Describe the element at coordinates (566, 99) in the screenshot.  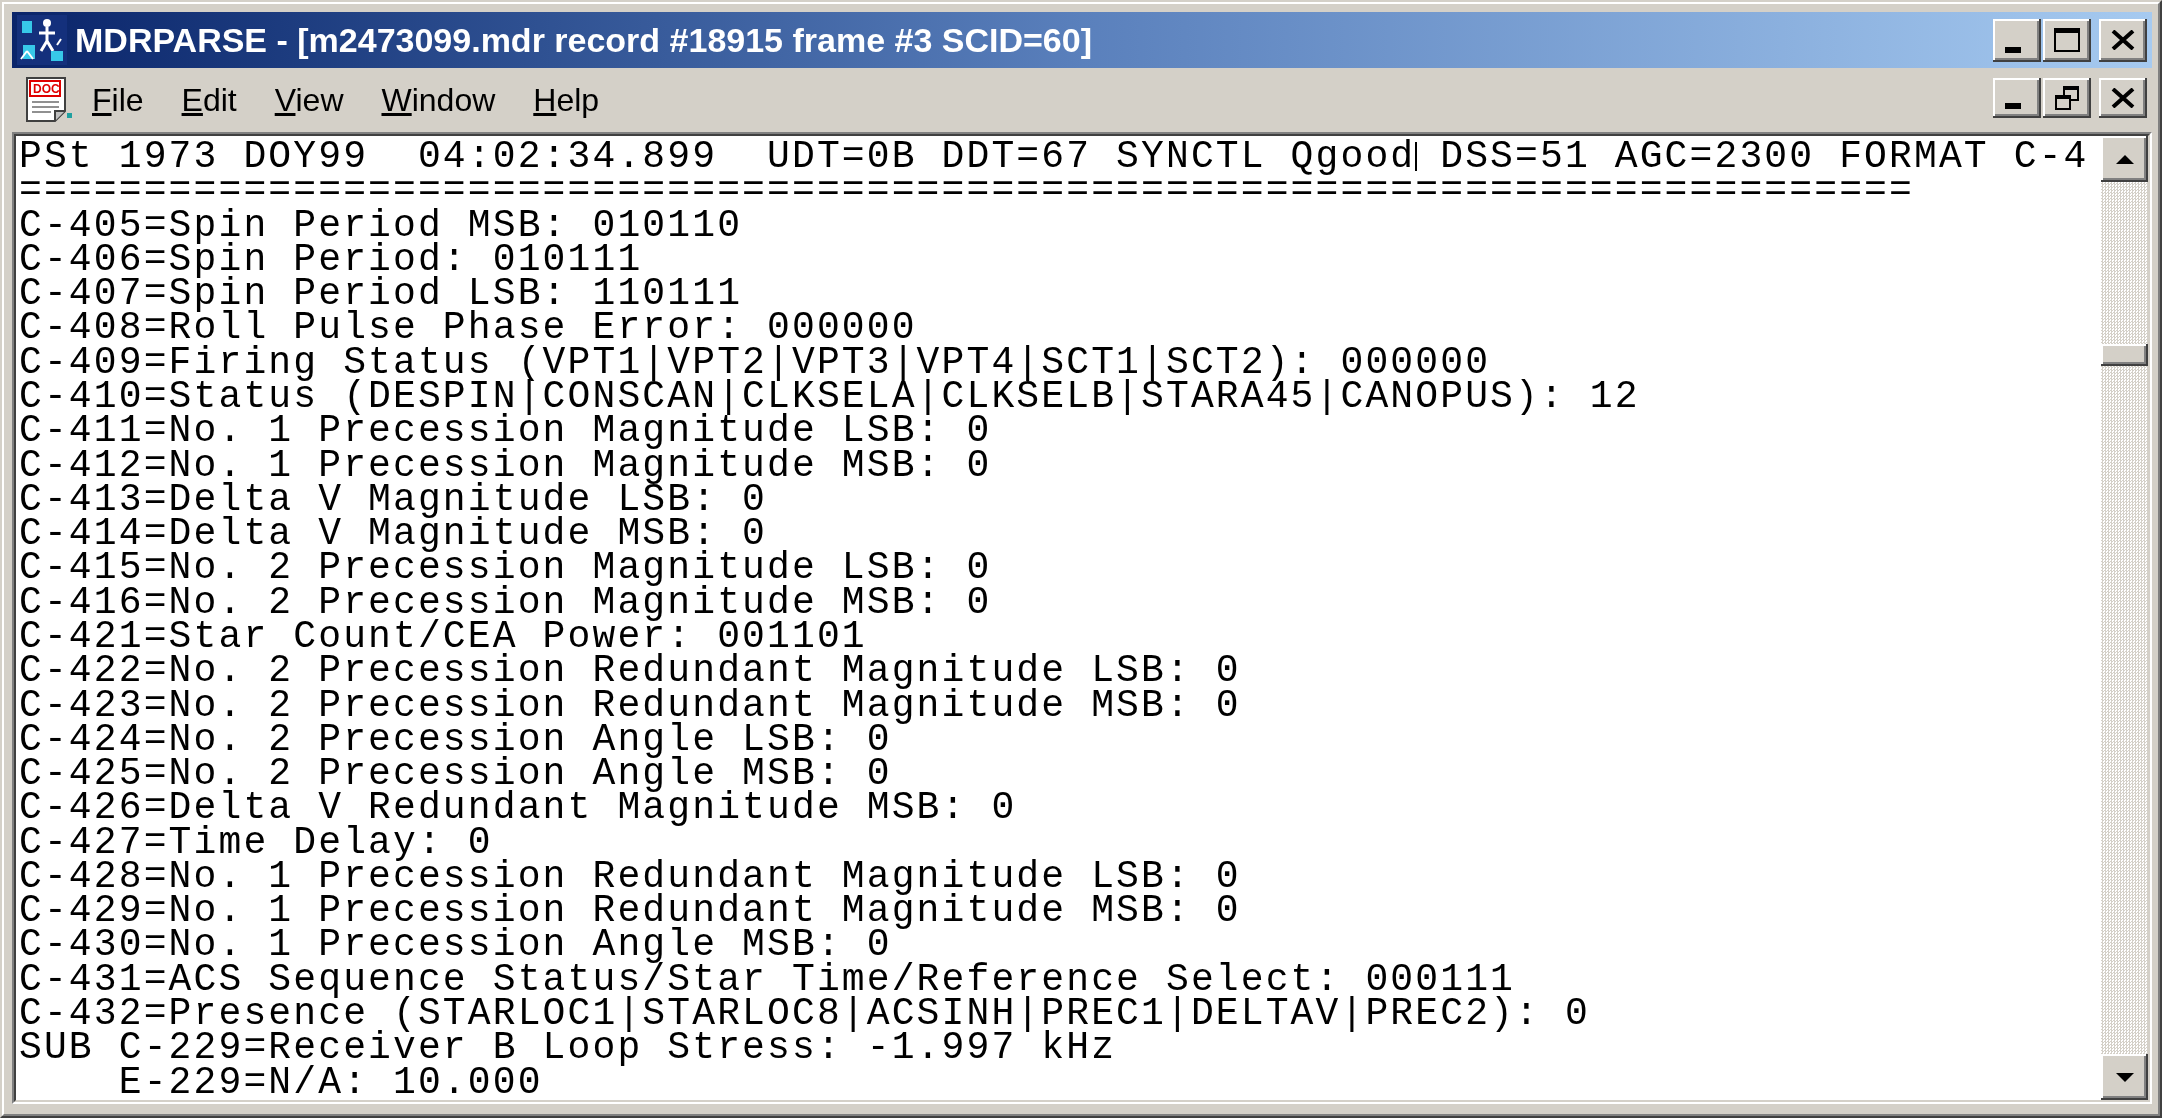
I see `menu-item: Help` at that location.